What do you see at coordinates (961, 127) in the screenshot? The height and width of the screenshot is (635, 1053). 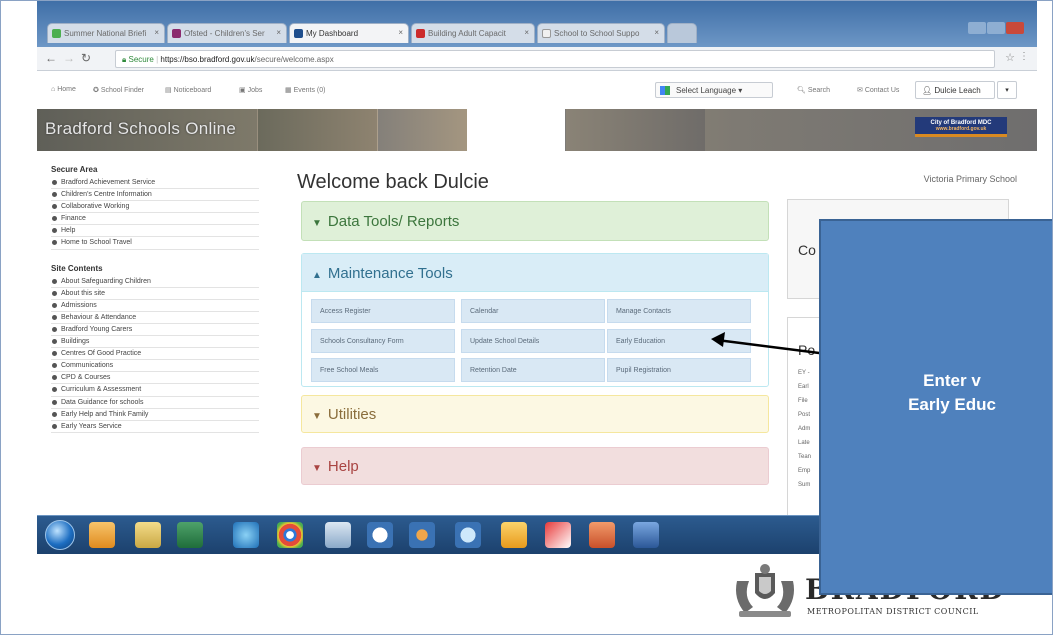 I see `council-badge: City of Bradford MDC www.bradford.gov.uk` at bounding box center [961, 127].